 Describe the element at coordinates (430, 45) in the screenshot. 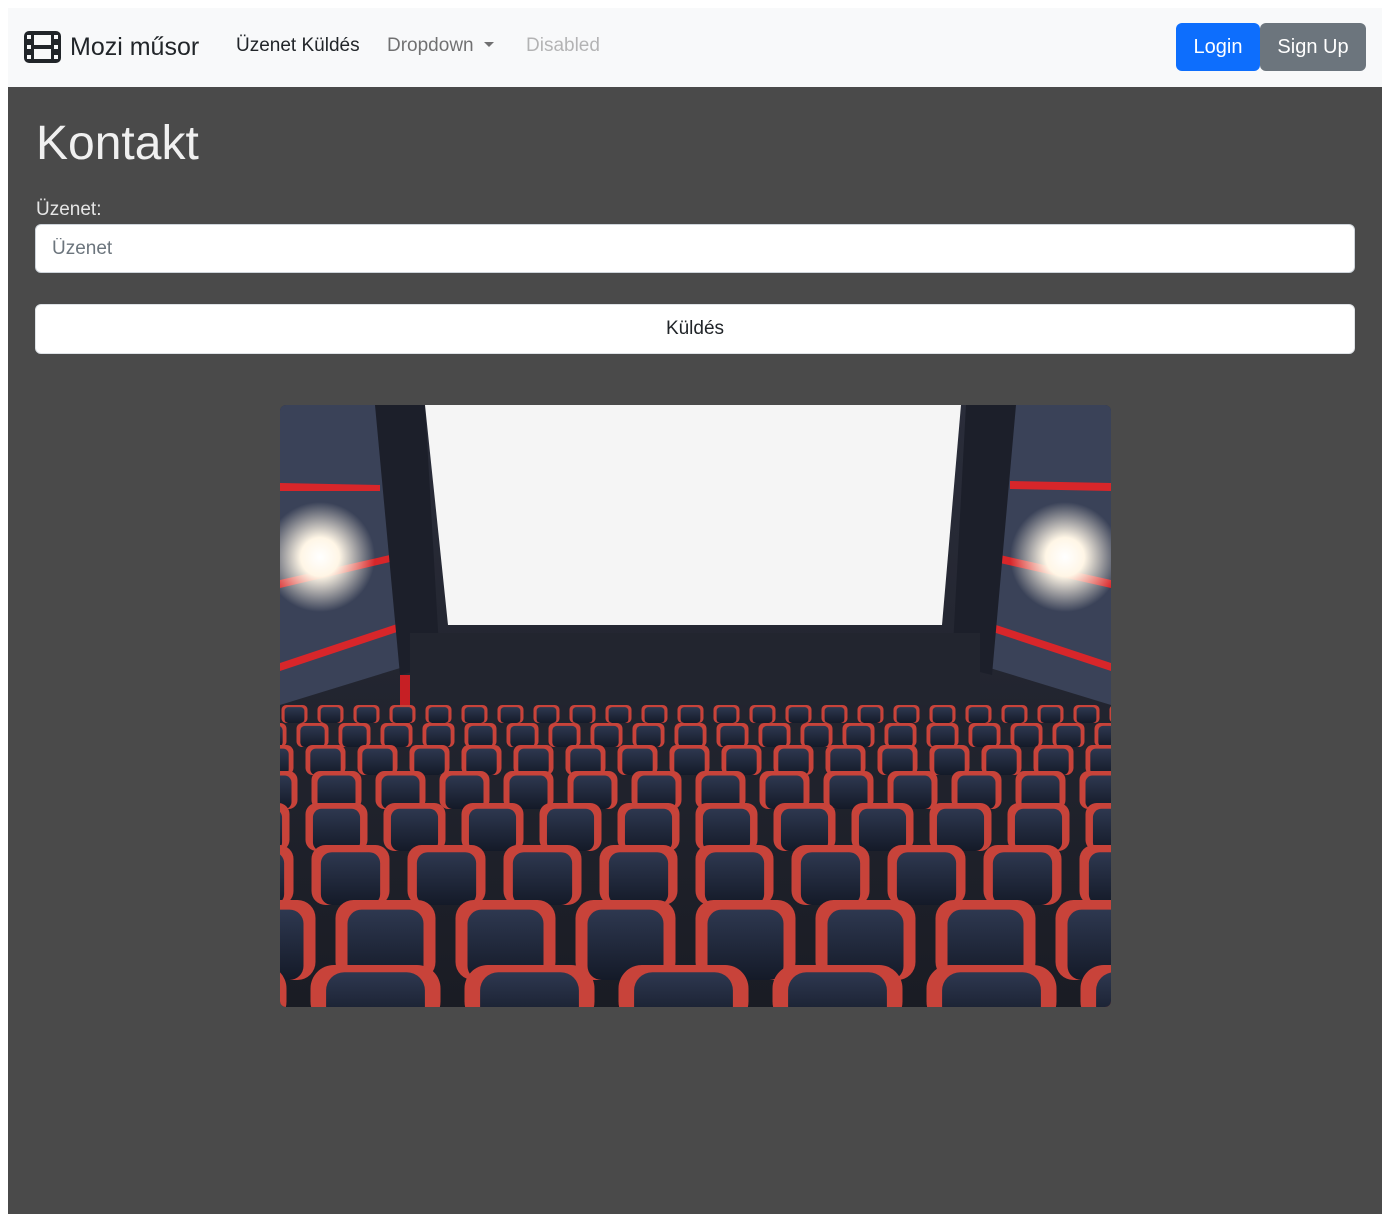

I see `dropdown-label: Dropdown` at that location.